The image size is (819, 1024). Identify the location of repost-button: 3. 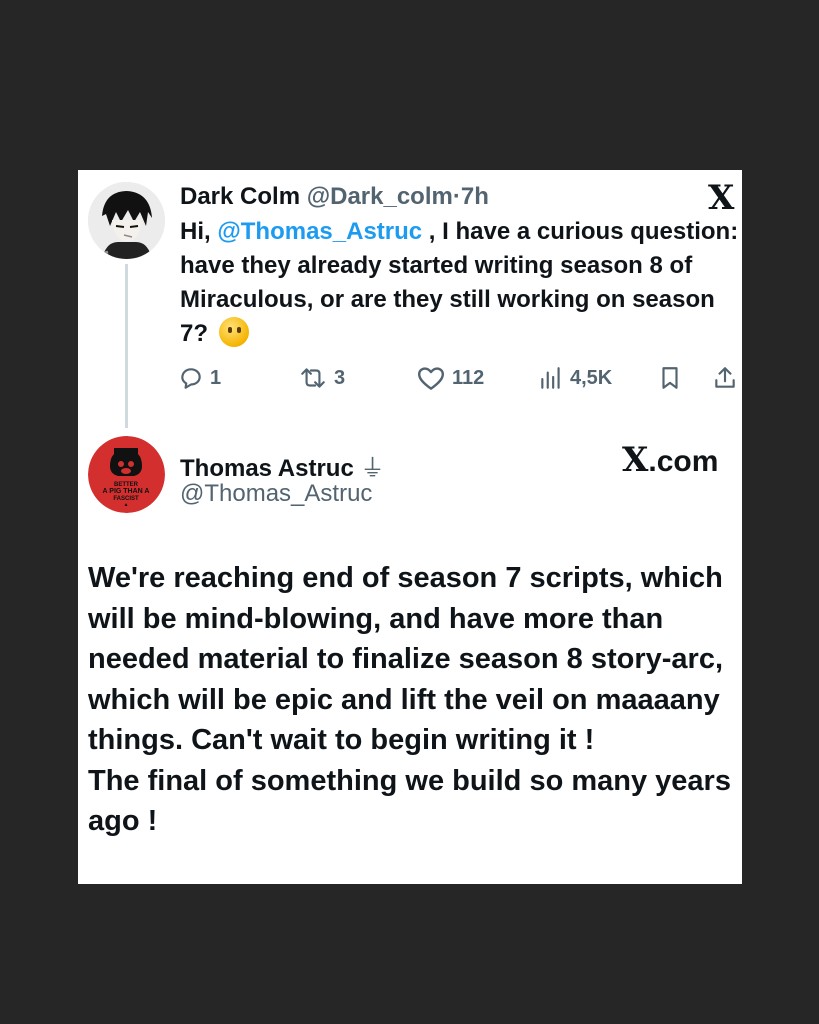
(321, 378).